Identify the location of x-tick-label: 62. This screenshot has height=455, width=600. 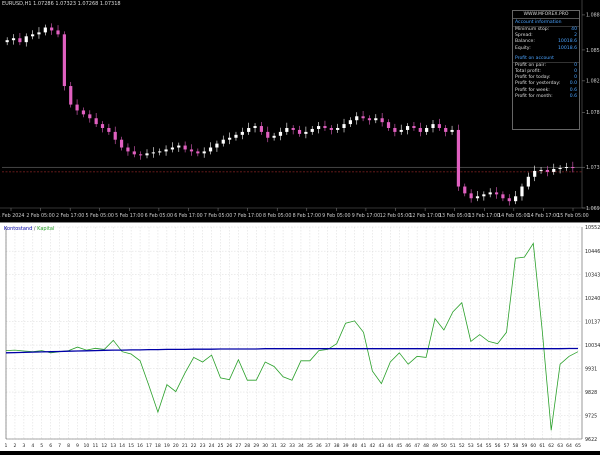
(551, 446).